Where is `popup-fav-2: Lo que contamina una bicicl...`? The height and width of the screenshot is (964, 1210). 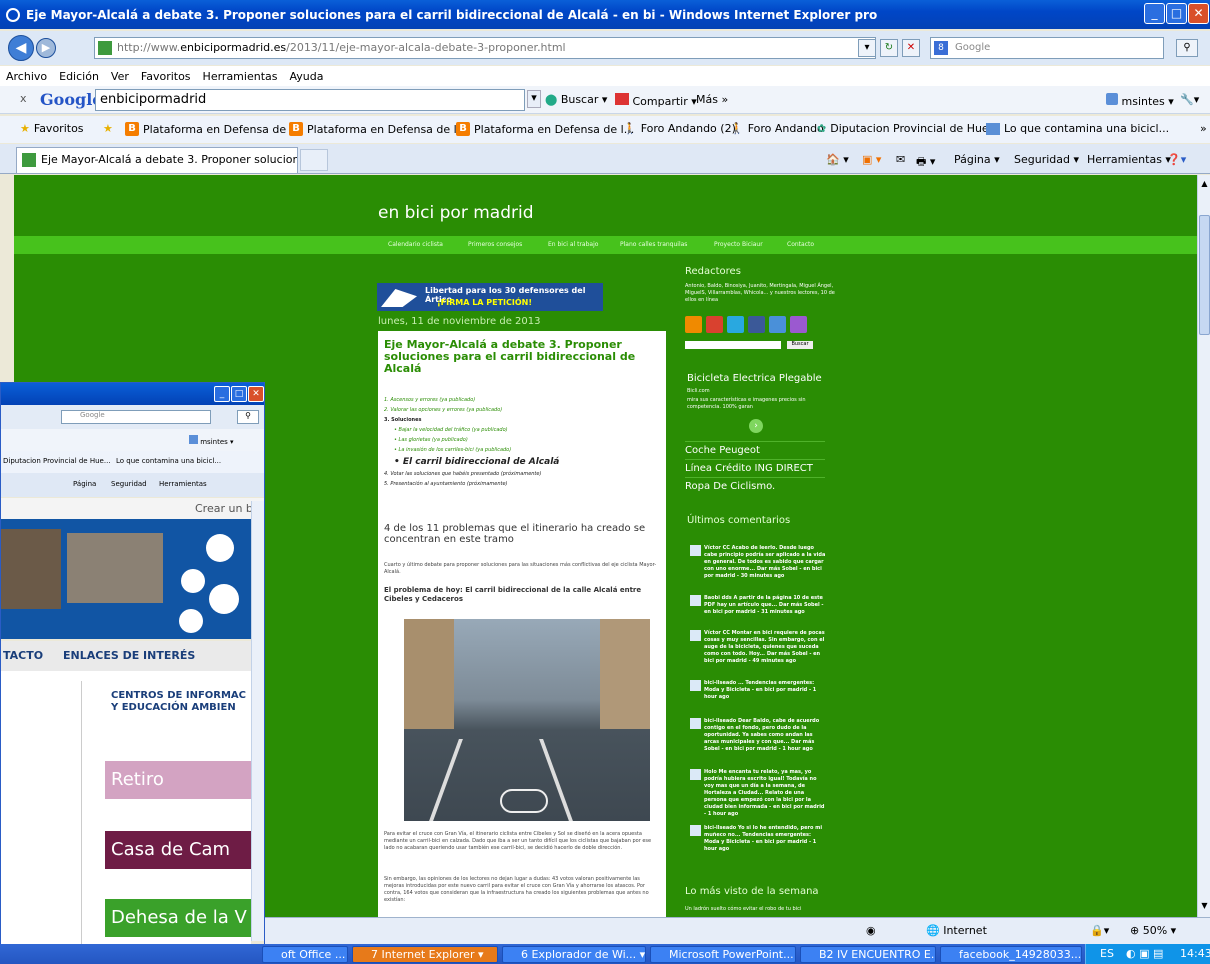
popup-fav-2: Lo que contamina una bicicl... is located at coordinates (168, 461).